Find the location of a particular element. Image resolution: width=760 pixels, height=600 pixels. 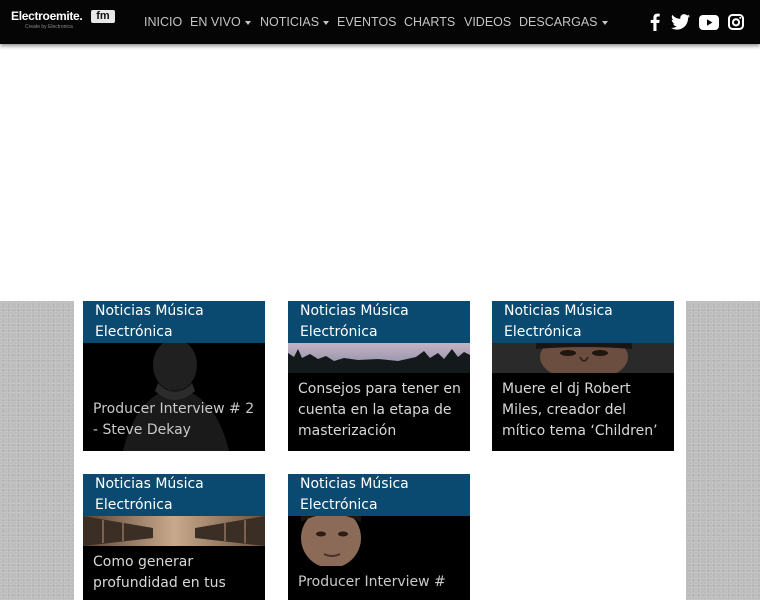

nav-item-label: EN VIVO is located at coordinates (215, 22).